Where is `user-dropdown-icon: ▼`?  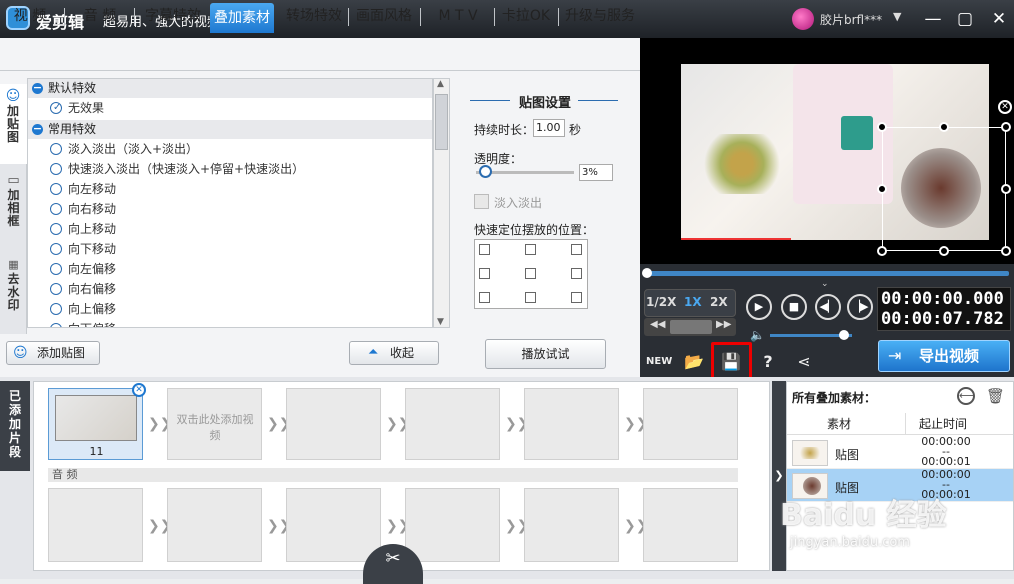
user-dropdown-icon: ▼ is located at coordinates (897, 16).